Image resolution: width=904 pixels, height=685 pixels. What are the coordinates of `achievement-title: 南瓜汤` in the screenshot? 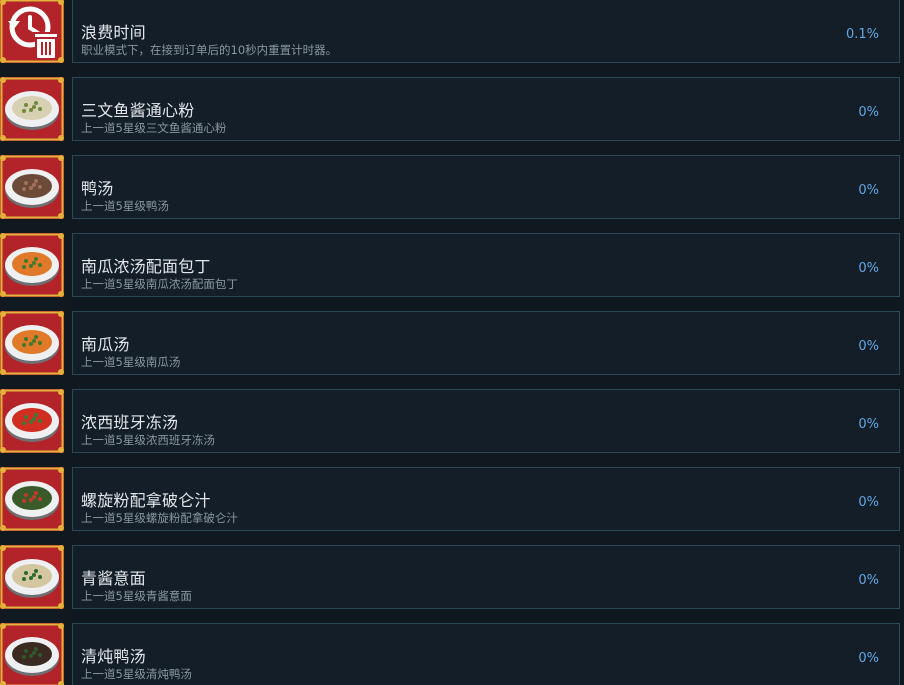 It's located at (105, 344).